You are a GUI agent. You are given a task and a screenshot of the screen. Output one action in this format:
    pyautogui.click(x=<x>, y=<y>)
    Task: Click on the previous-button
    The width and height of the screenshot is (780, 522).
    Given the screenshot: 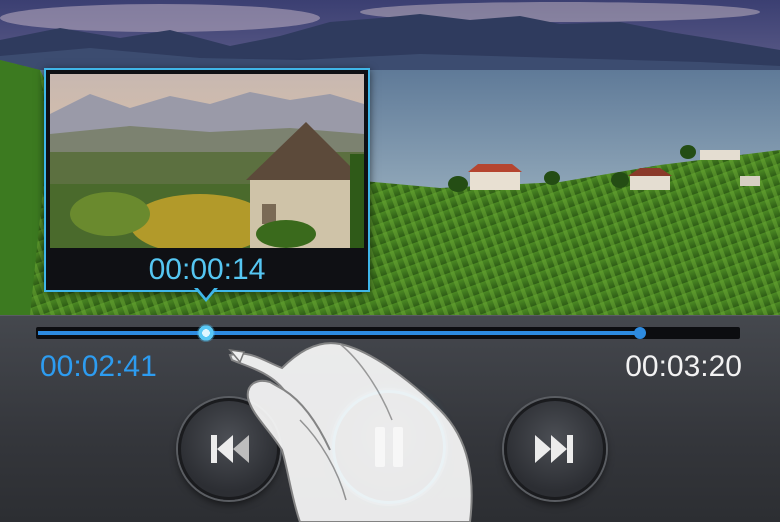 What is the action you would take?
    pyautogui.click(x=229, y=449)
    